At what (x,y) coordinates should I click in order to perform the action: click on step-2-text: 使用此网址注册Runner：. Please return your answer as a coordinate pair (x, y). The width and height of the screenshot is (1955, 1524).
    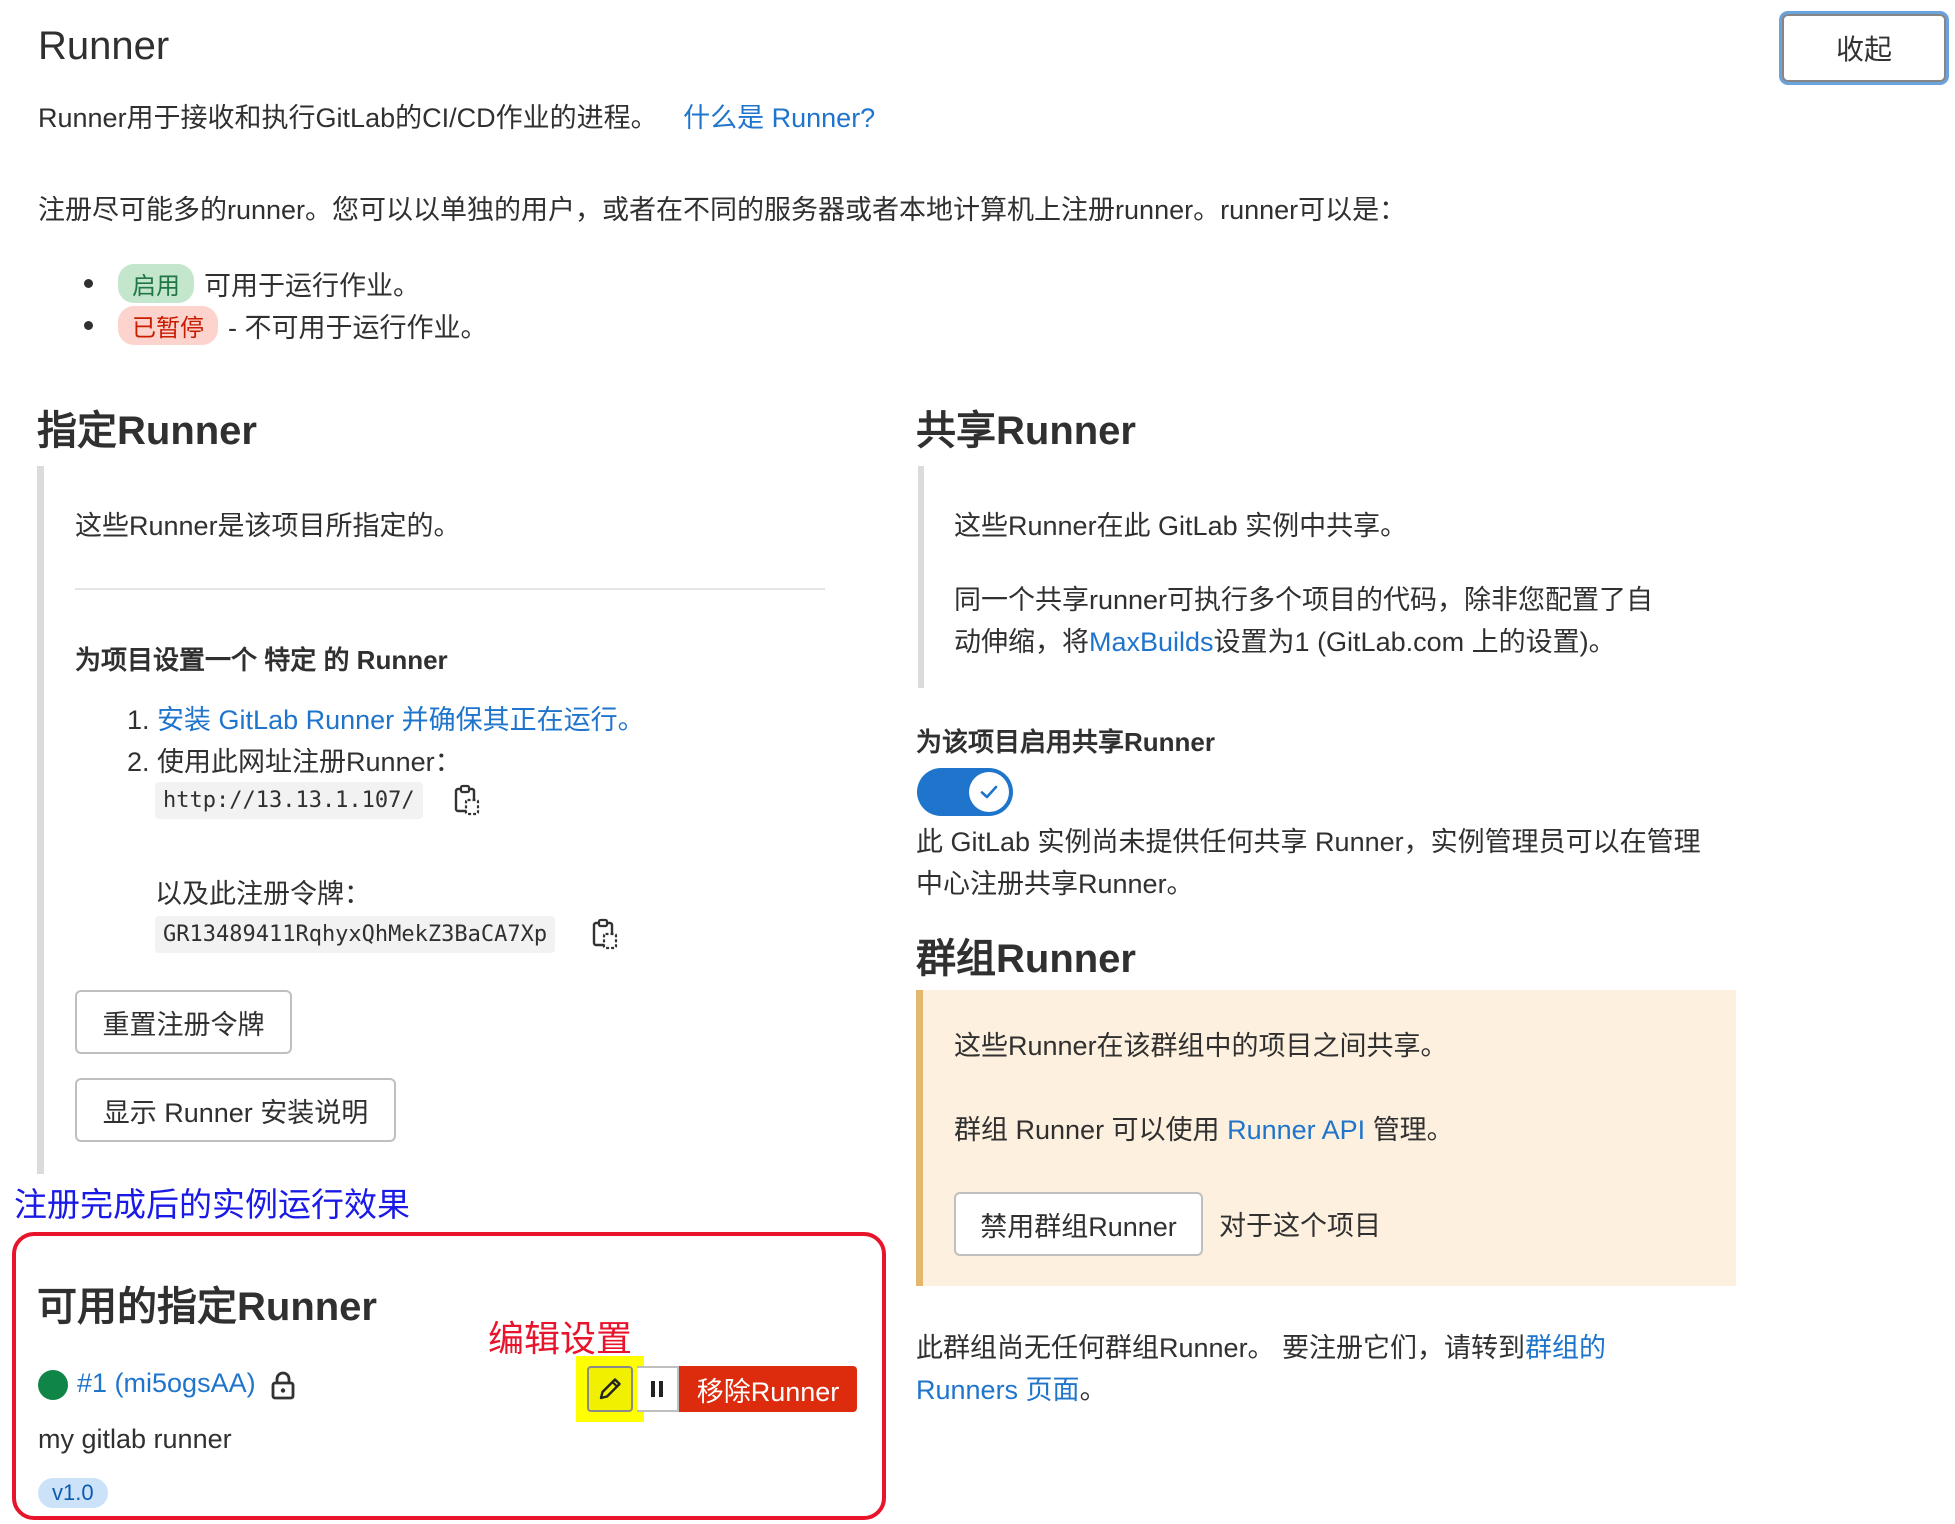
    Looking at the image, I should click on (309, 762).